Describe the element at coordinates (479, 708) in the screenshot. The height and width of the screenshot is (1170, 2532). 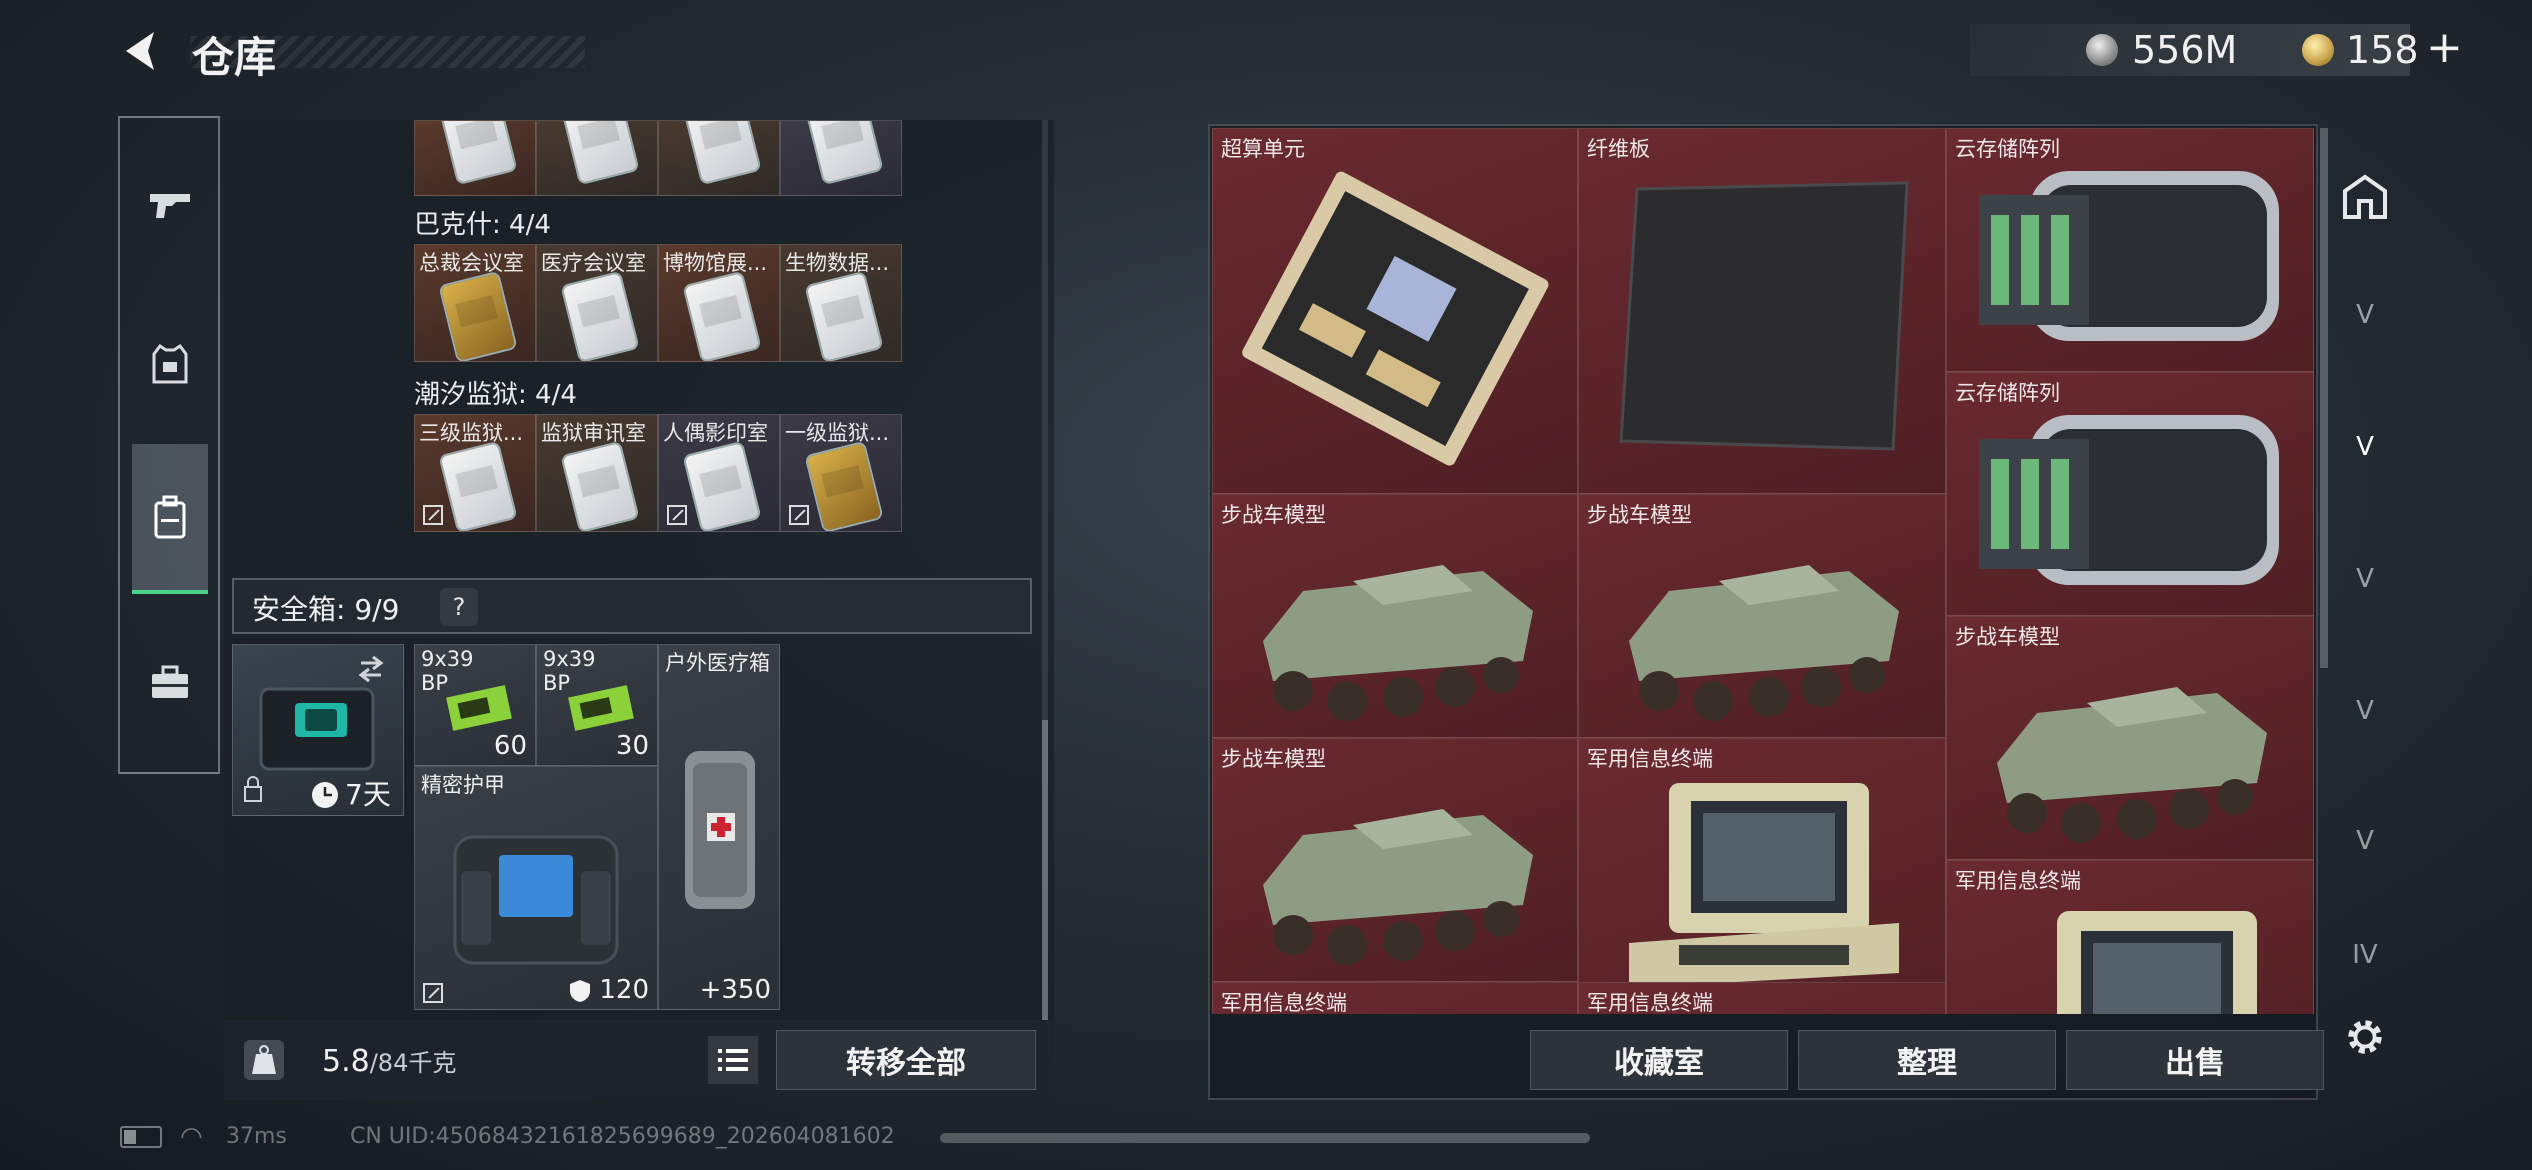
I see `ammo-box-icon` at that location.